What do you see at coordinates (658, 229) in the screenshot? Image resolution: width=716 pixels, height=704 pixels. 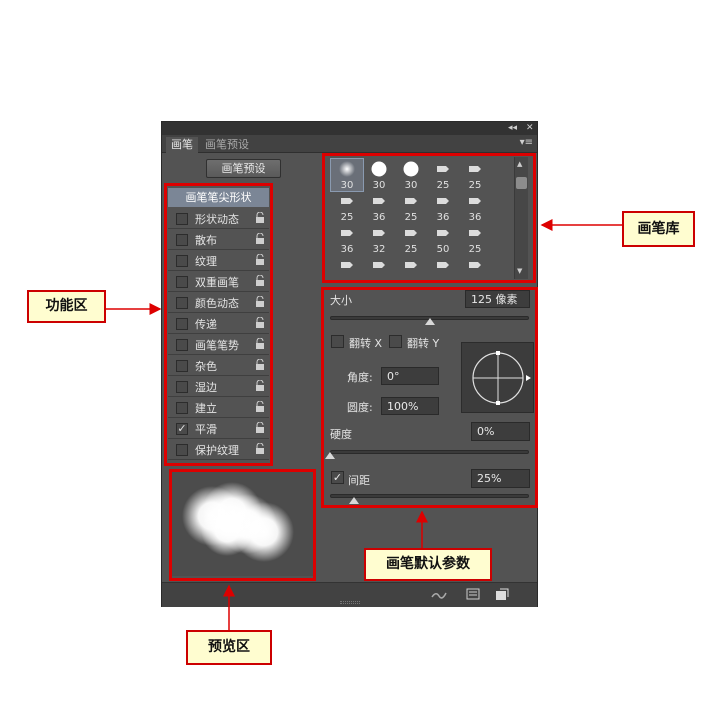 I see `callout-brush-library: 画笔库` at bounding box center [658, 229].